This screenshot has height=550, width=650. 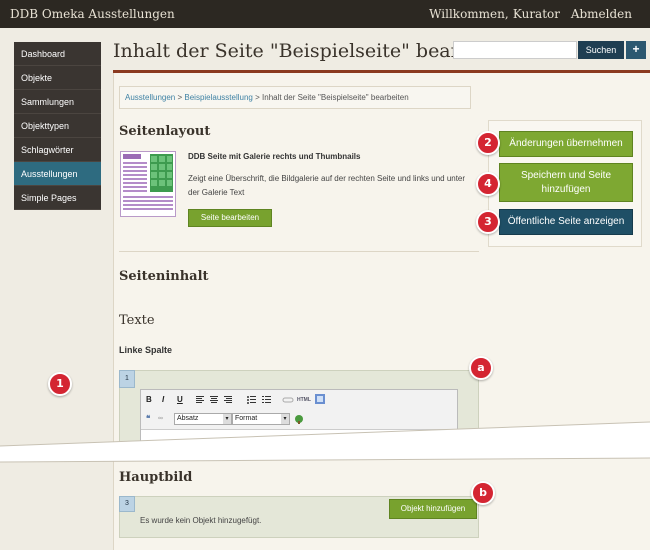 I want to click on annotation-marker-1: 1, so click(x=60, y=384).